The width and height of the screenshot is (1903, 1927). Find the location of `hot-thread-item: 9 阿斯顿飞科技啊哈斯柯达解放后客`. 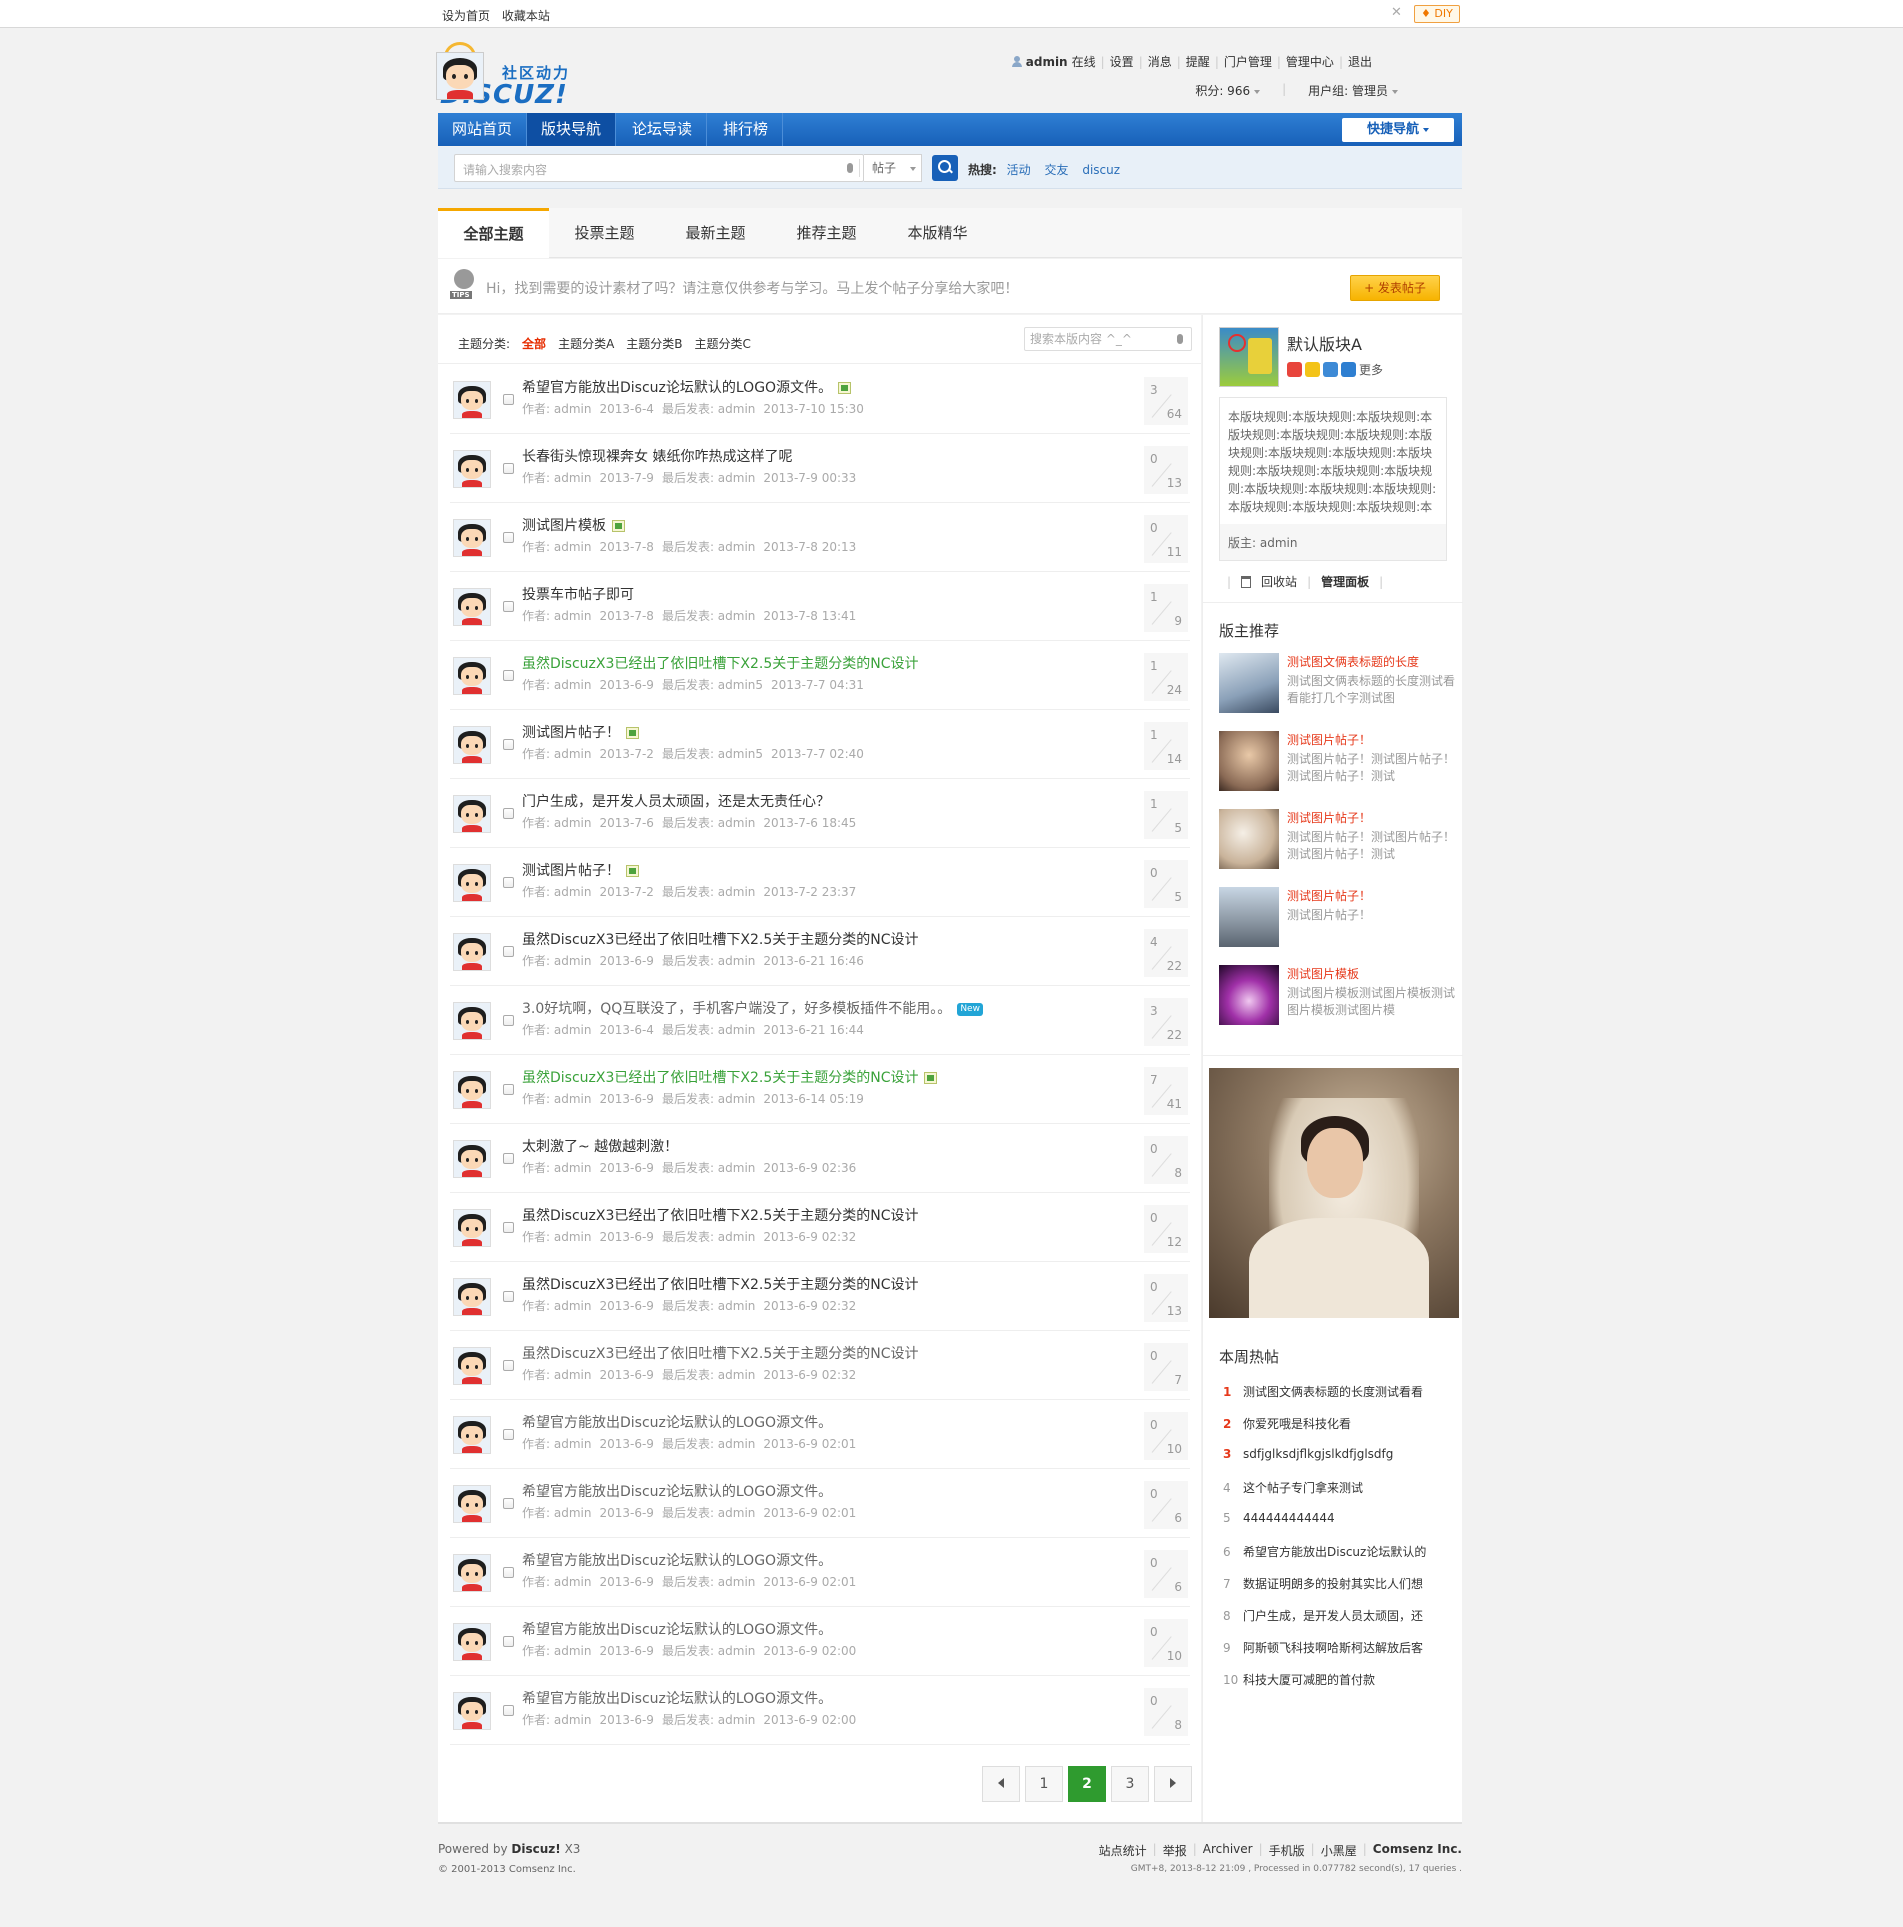

hot-thread-item: 9 阿斯顿飞科技啊哈斯柯达解放后客 is located at coordinates (1323, 1647).